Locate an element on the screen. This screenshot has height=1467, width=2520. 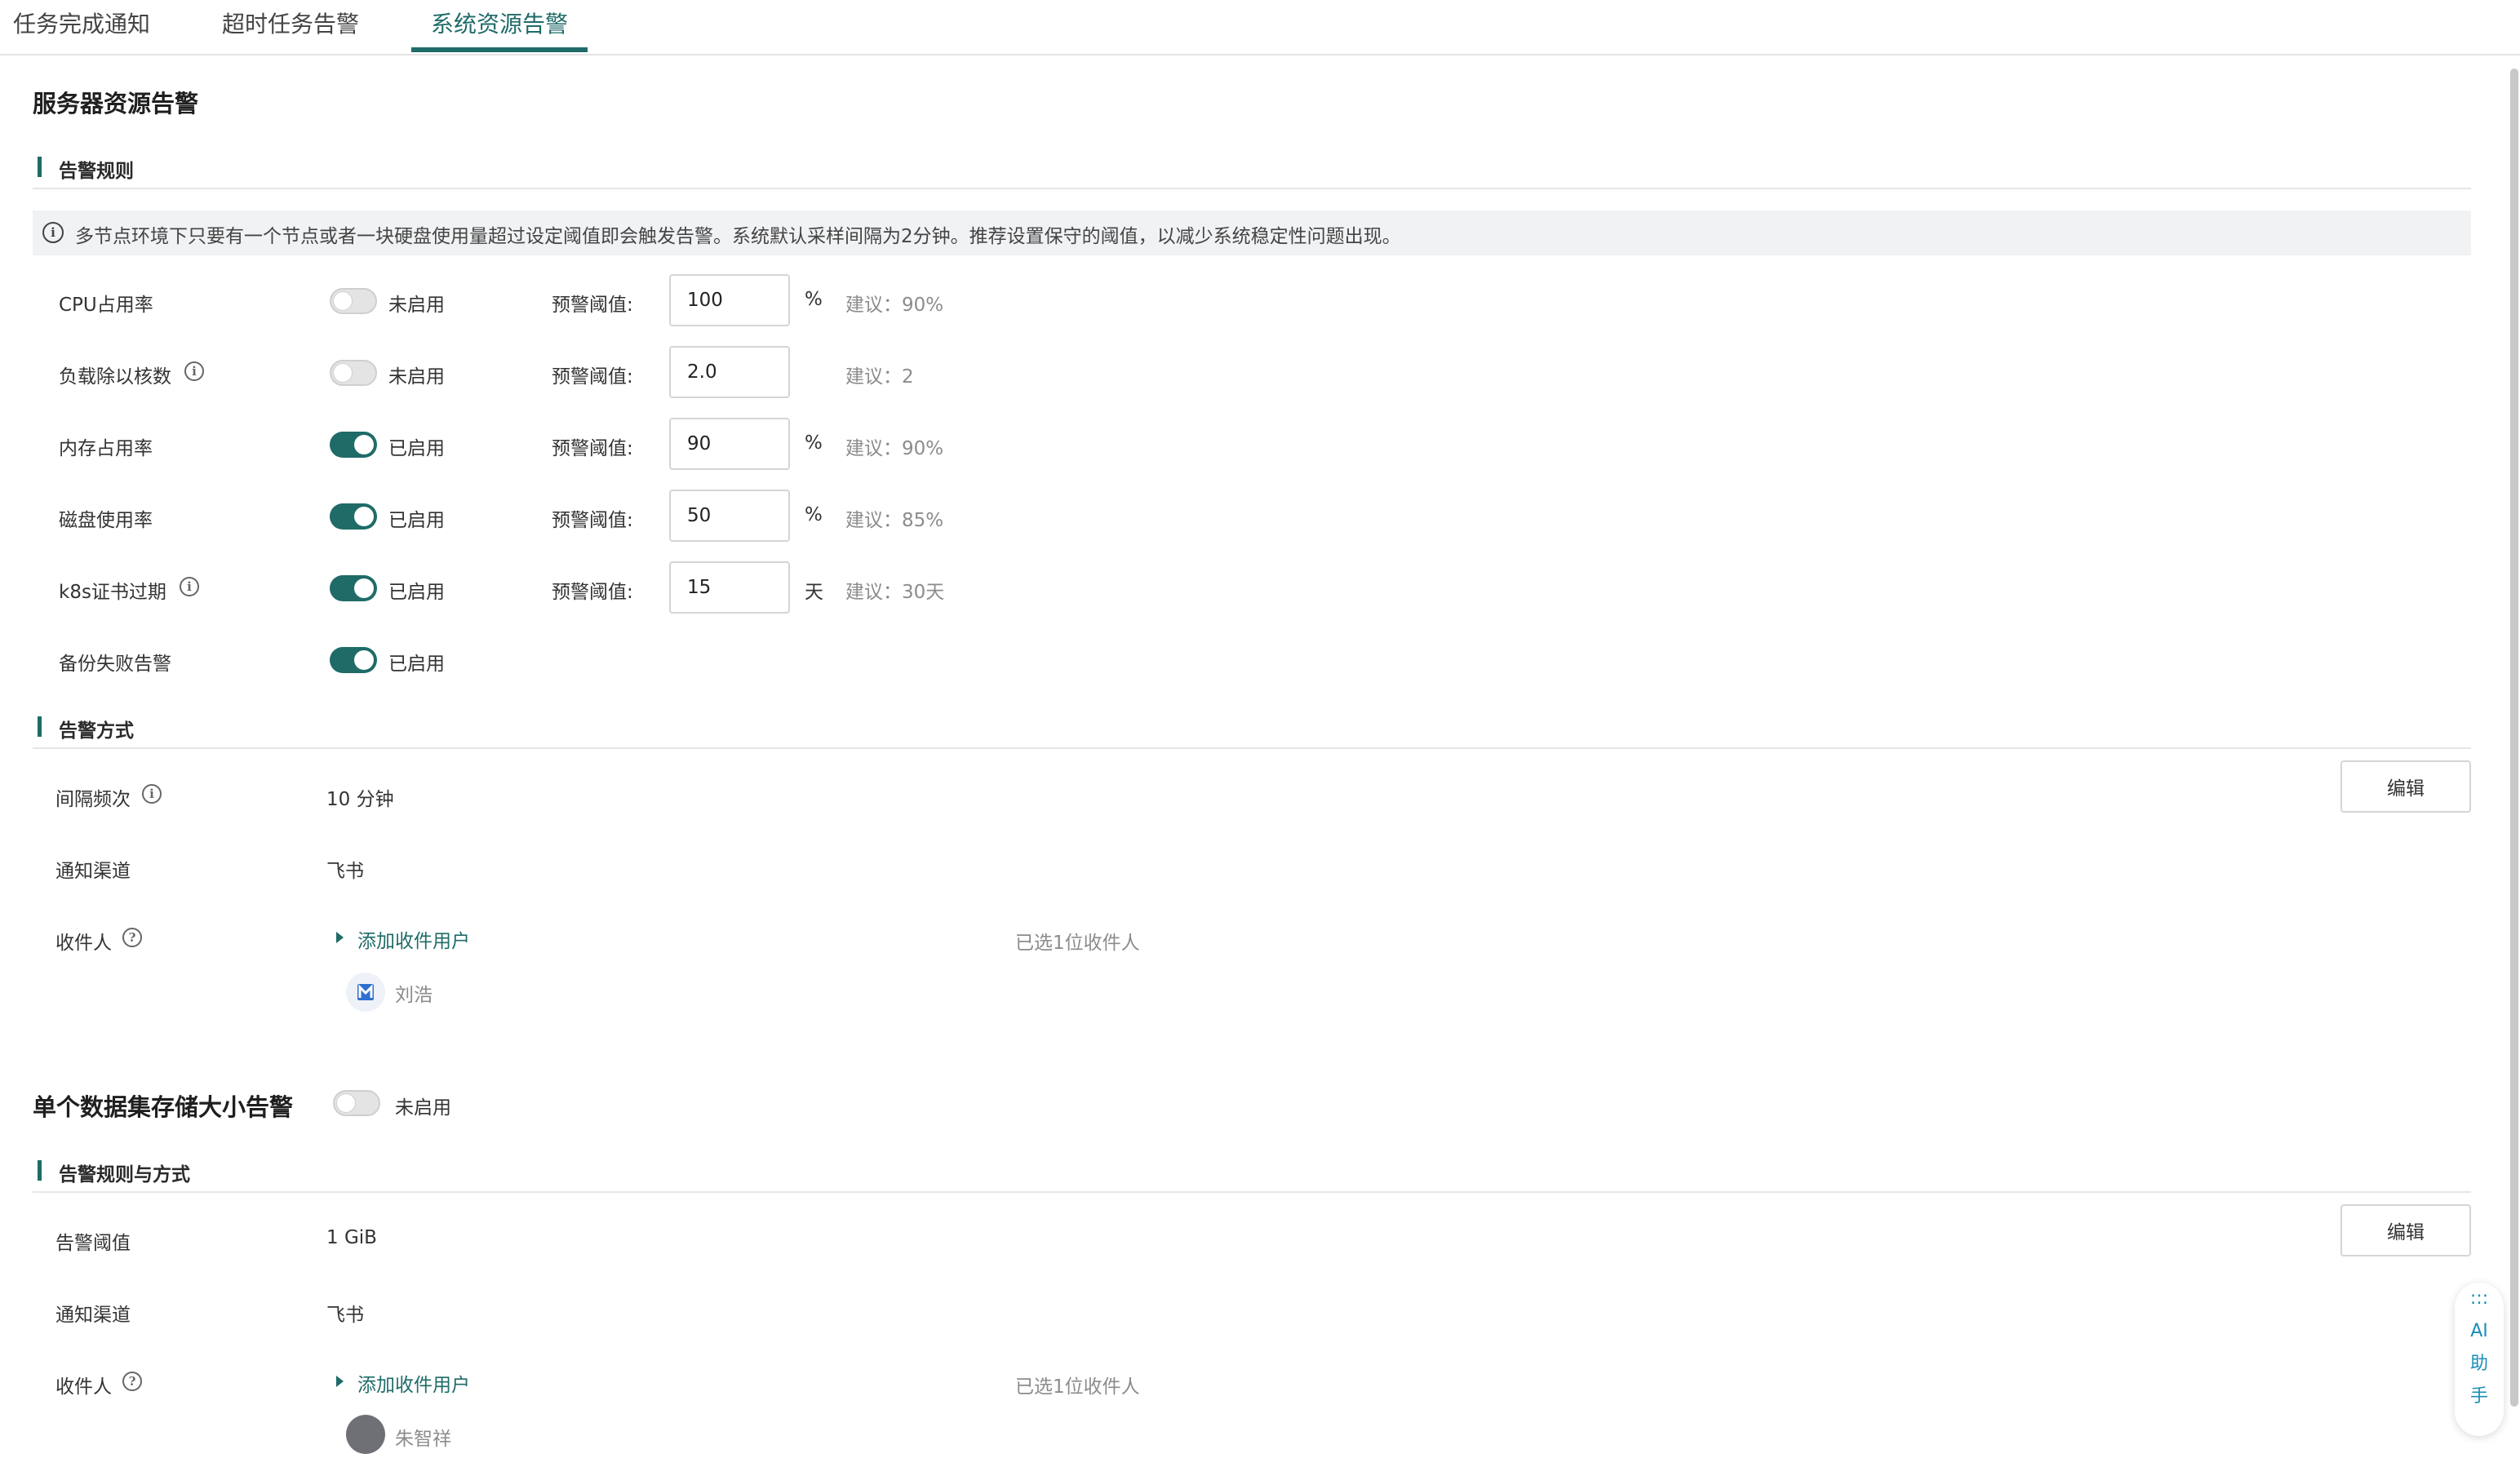
active-tab-indicator is located at coordinates (499, 49).